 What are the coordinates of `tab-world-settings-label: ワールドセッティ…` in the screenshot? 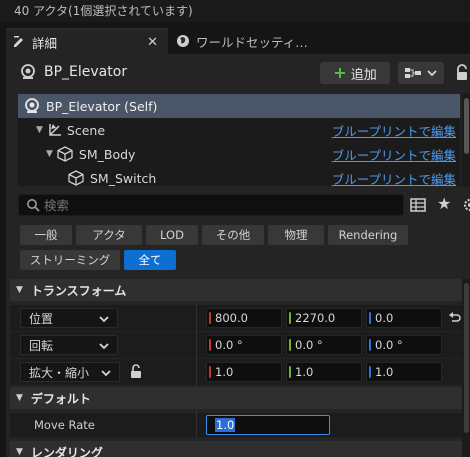 It's located at (252, 42).